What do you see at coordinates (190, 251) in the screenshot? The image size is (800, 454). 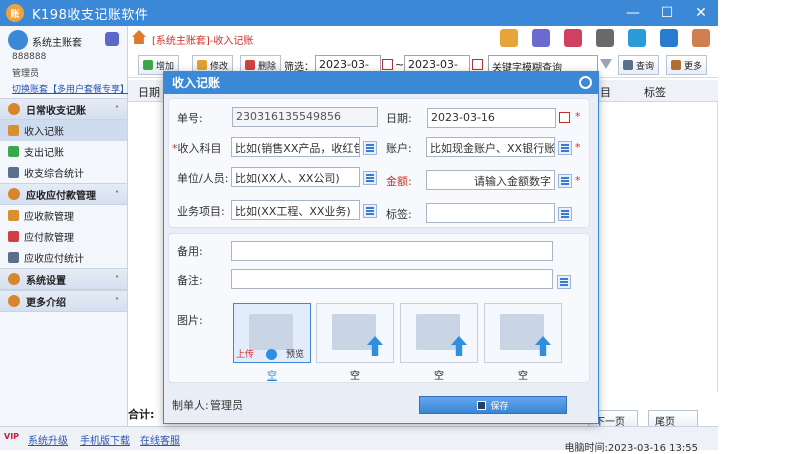 I see `spare-label: 备用:` at bounding box center [190, 251].